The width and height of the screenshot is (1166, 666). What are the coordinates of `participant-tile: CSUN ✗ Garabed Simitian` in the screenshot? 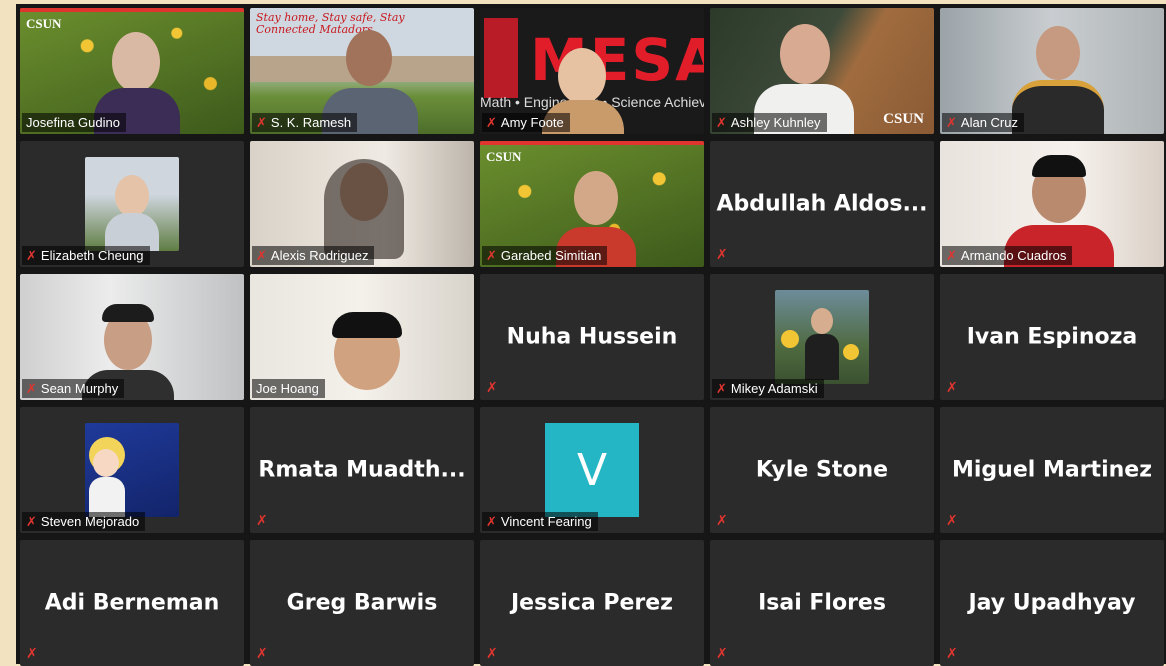 It's located at (592, 204).